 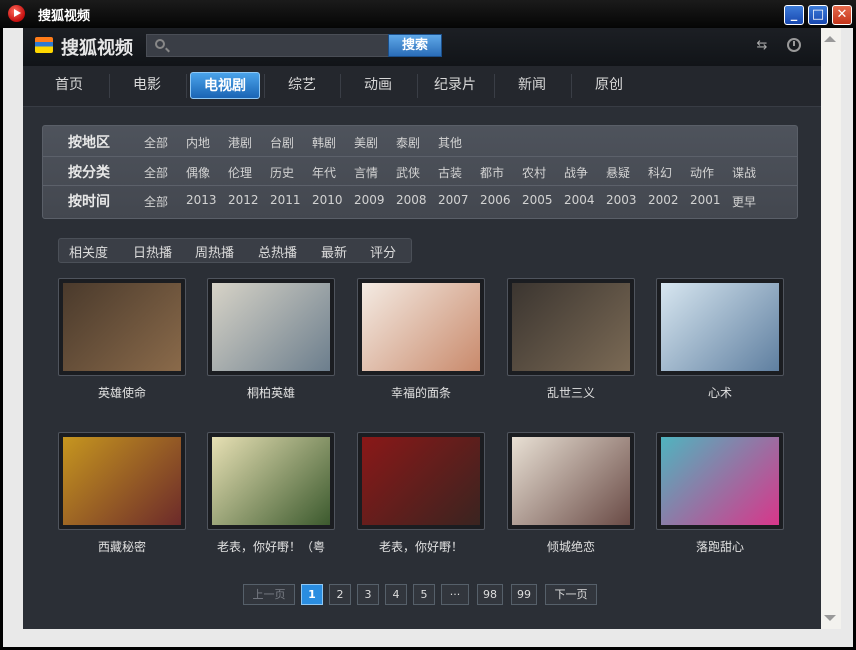 I want to click on show-title: 心术, so click(x=720, y=392).